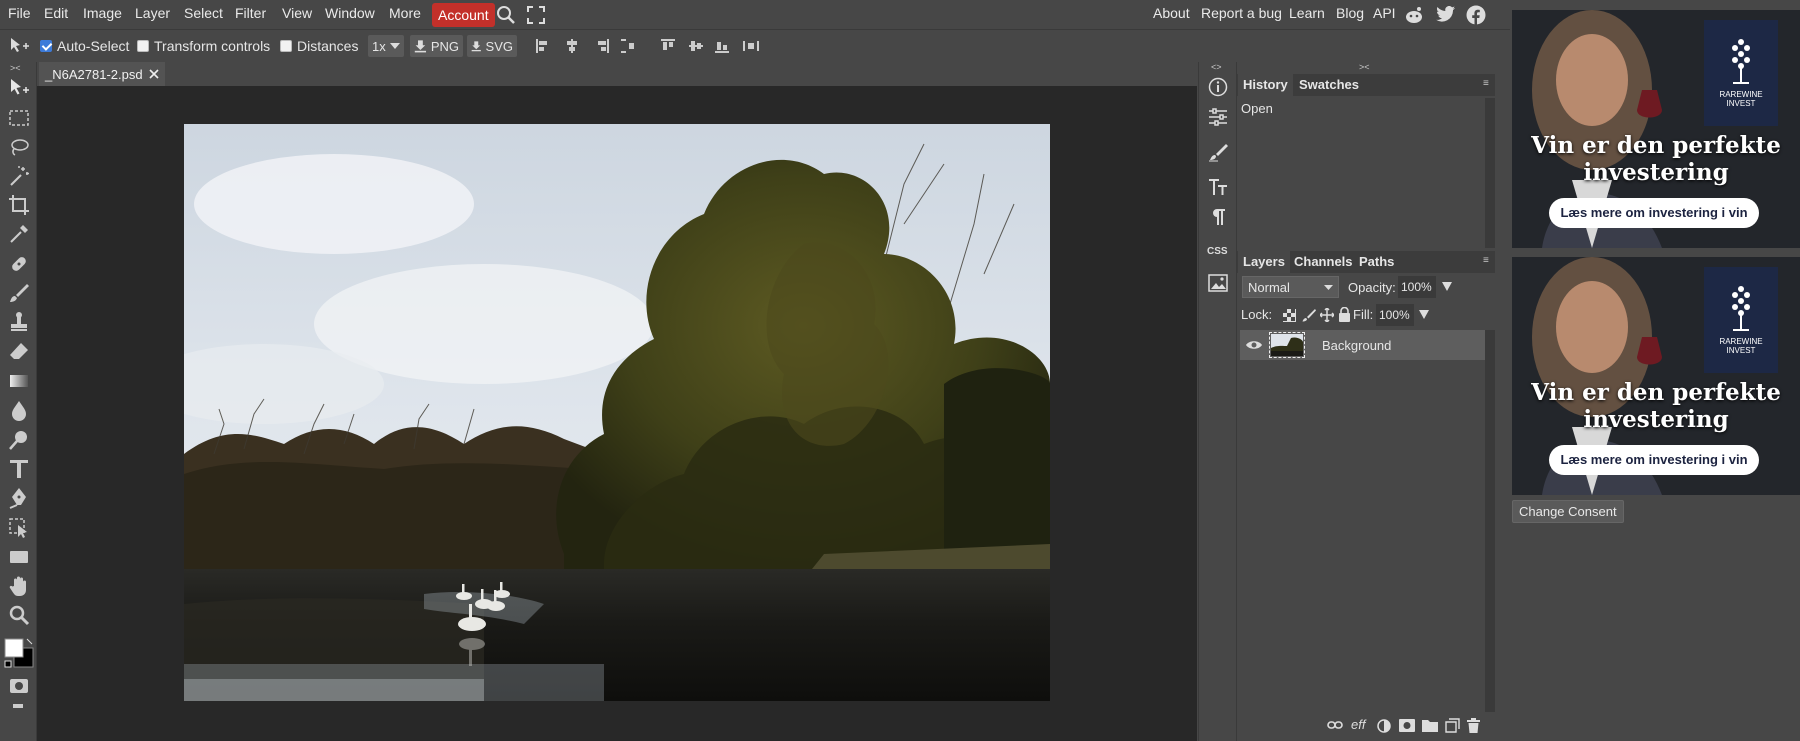 This screenshot has width=1800, height=741. I want to click on export-png-button: PNG, so click(436, 46).